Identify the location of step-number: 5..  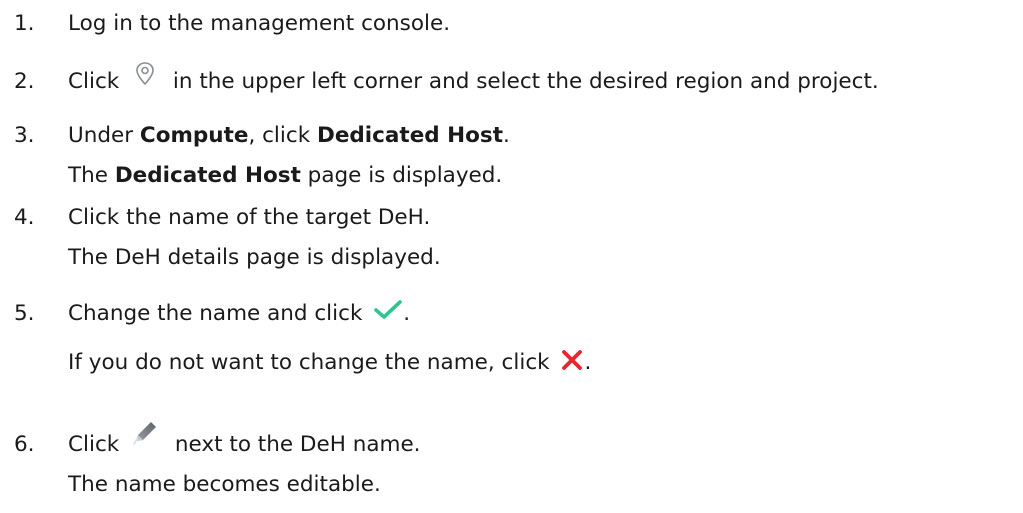
(24, 313).